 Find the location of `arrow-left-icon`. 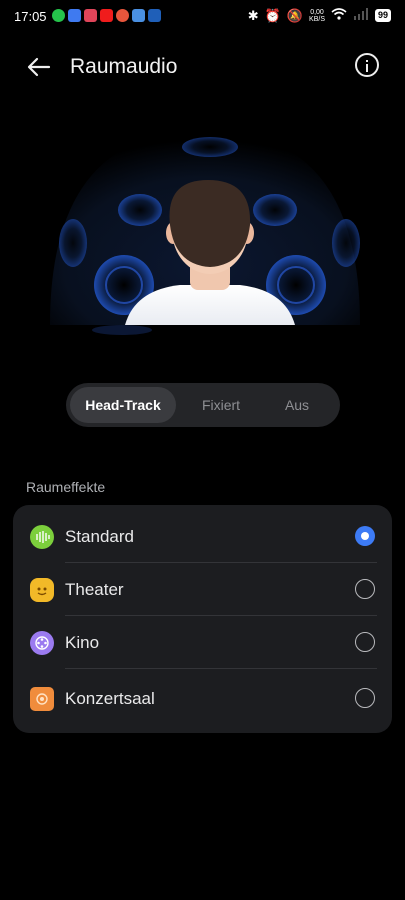

arrow-left-icon is located at coordinates (39, 67).